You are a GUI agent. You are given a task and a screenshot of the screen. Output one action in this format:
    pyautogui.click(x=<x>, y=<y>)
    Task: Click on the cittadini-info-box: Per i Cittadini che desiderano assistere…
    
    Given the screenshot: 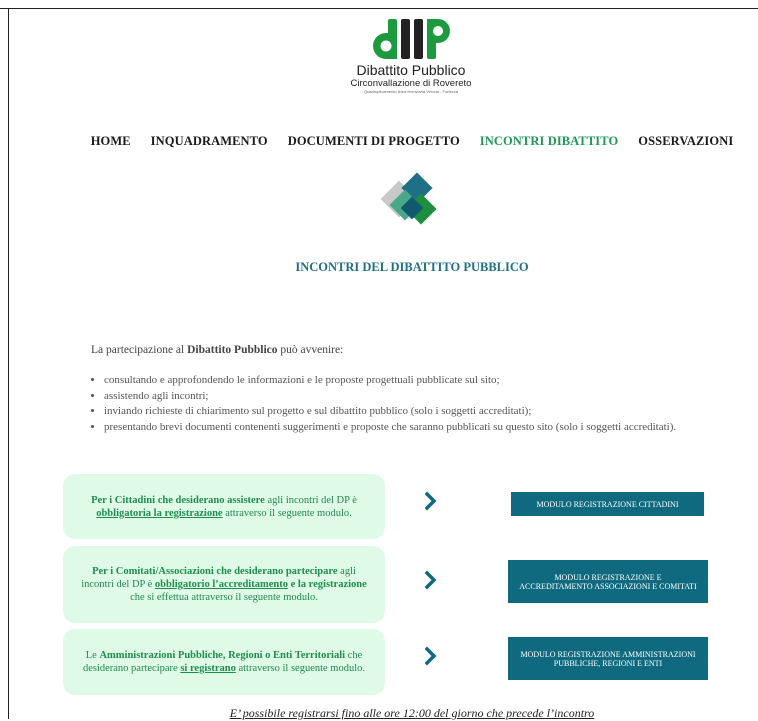 What is the action you would take?
    pyautogui.click(x=224, y=506)
    